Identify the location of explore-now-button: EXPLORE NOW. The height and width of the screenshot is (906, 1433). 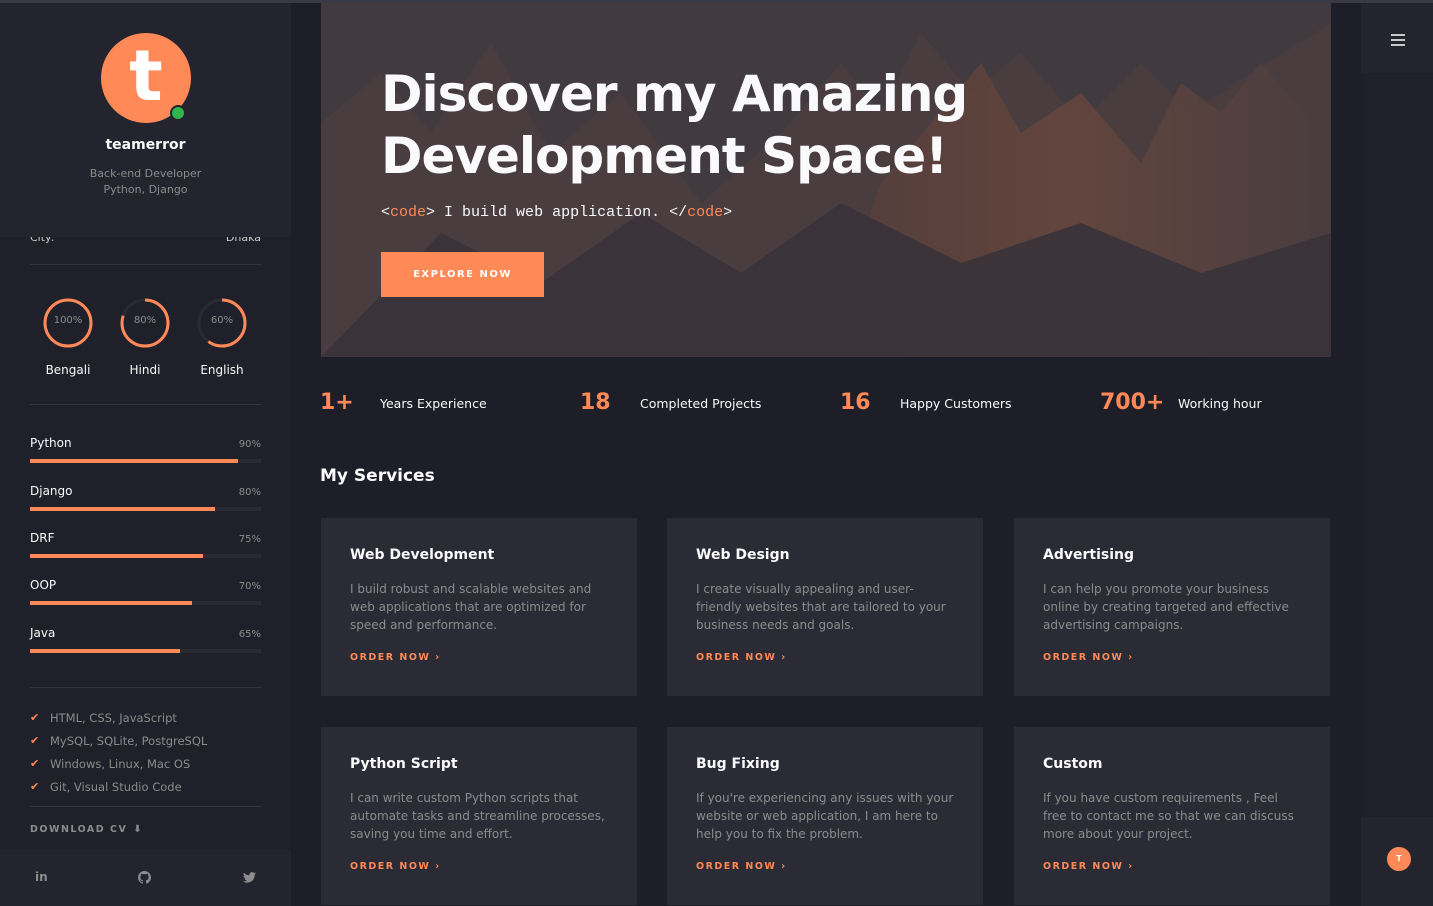
(462, 274).